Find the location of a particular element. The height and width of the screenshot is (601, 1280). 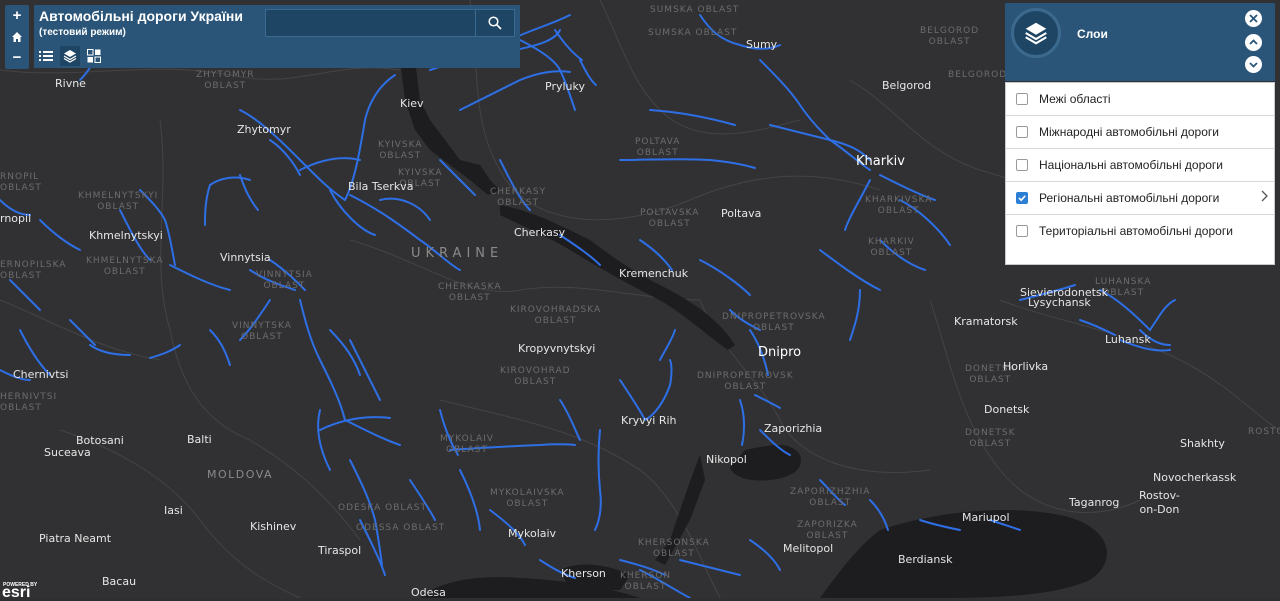

panel-down-button is located at coordinates (1253, 64).